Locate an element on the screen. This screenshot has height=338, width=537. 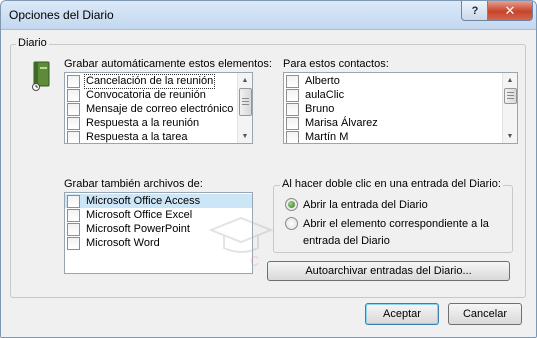
list-item-label: Bruno is located at coordinates (320, 108).